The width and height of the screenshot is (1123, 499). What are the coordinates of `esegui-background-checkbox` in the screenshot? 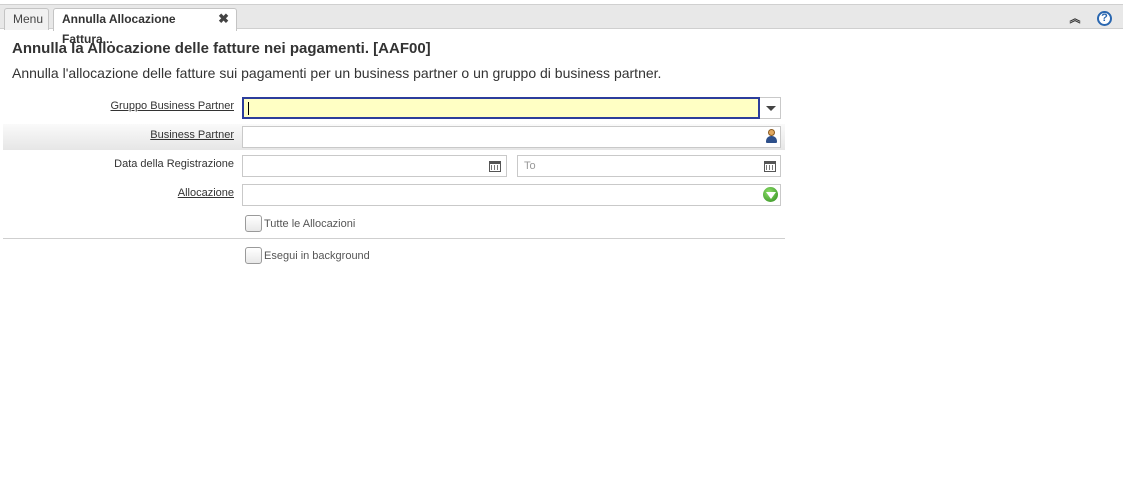 It's located at (253, 255).